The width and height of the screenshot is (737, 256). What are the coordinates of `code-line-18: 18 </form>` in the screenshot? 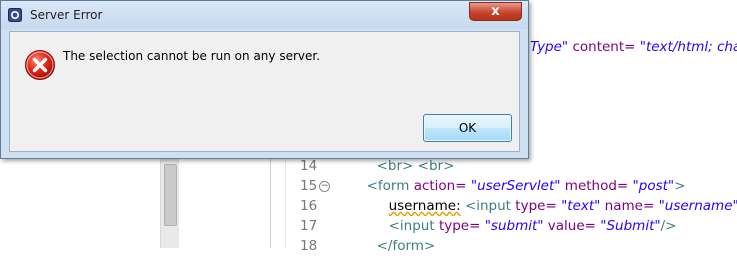 It's located at (367, 246).